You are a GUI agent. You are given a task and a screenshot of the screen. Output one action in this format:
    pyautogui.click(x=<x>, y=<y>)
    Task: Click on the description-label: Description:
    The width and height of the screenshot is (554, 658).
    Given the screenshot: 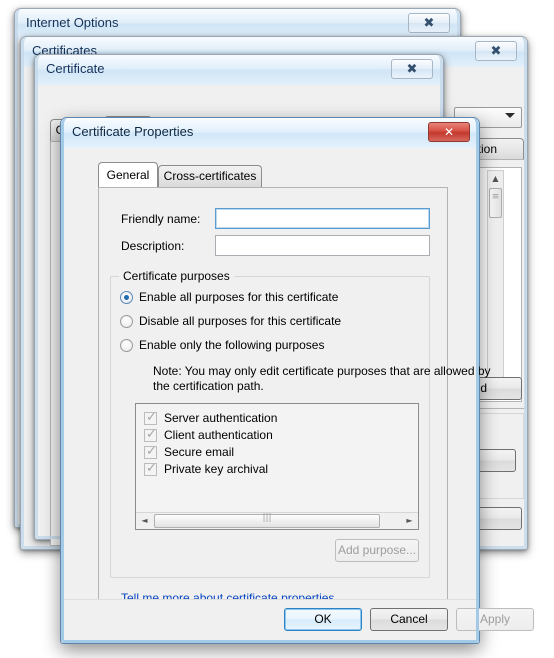 What is the action you would take?
    pyautogui.click(x=153, y=246)
    